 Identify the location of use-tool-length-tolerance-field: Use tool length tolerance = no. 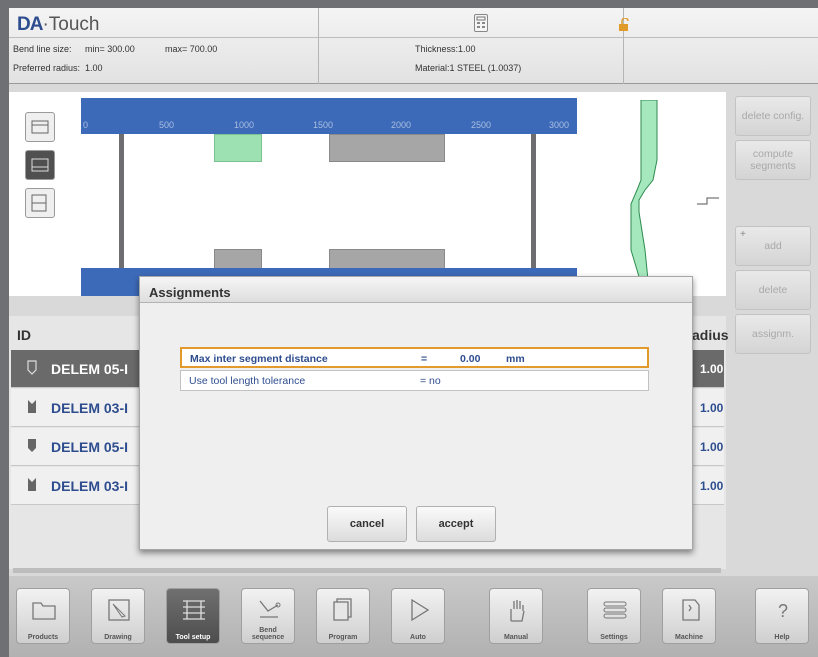
(414, 380).